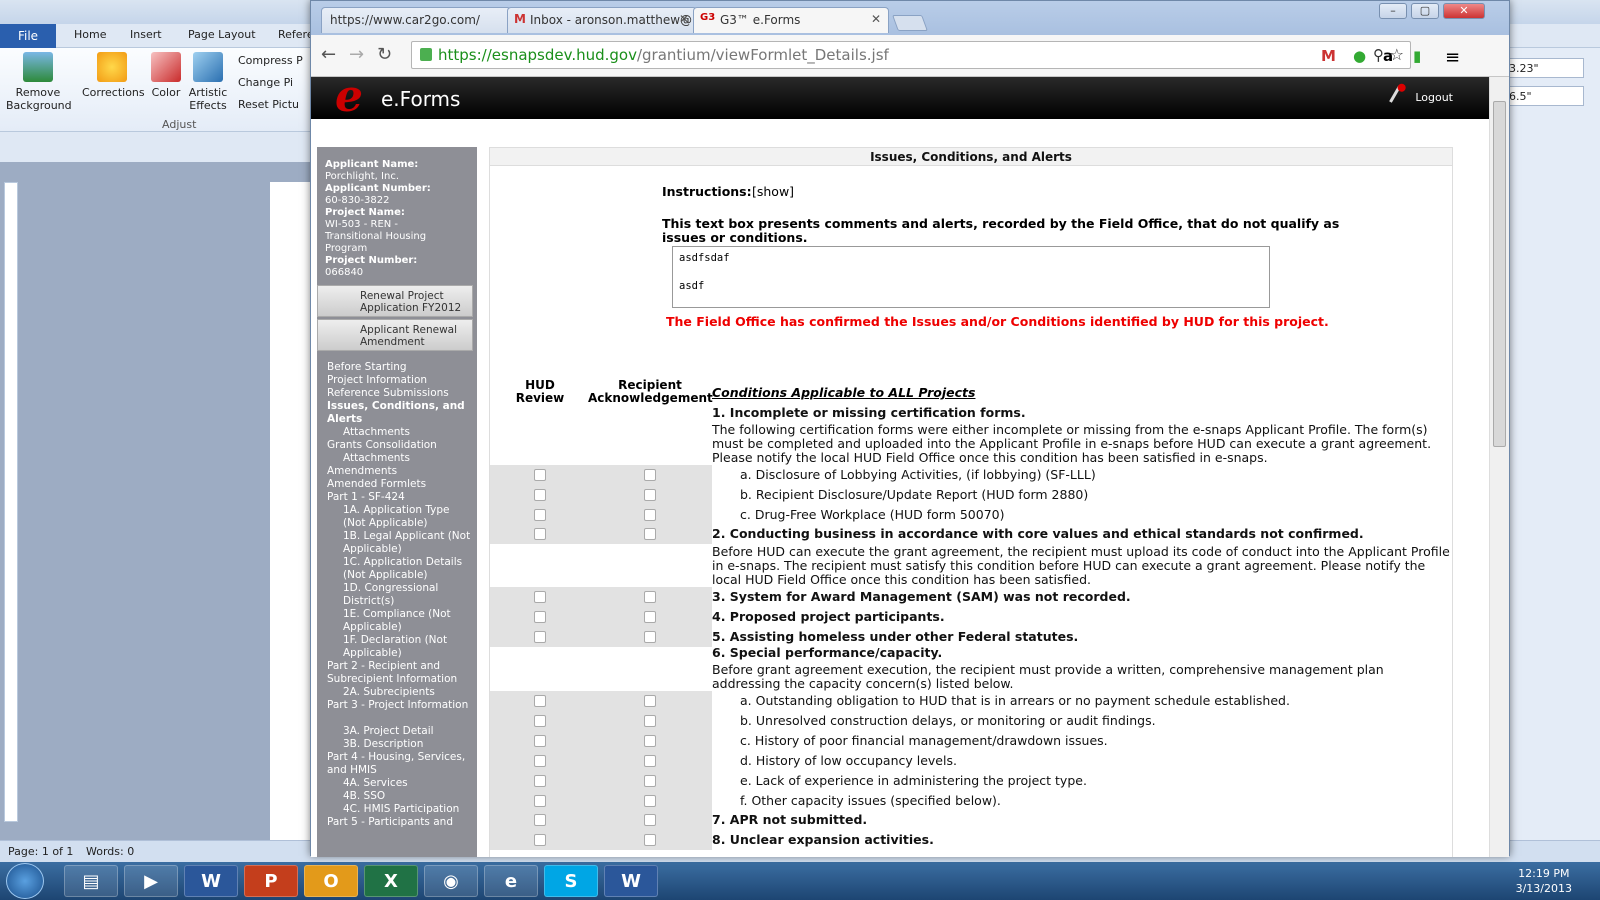 This screenshot has height=900, width=1600. I want to click on browser-tab-inbox: M Inbox - aronson.matthew@ ✕, so click(602, 20).